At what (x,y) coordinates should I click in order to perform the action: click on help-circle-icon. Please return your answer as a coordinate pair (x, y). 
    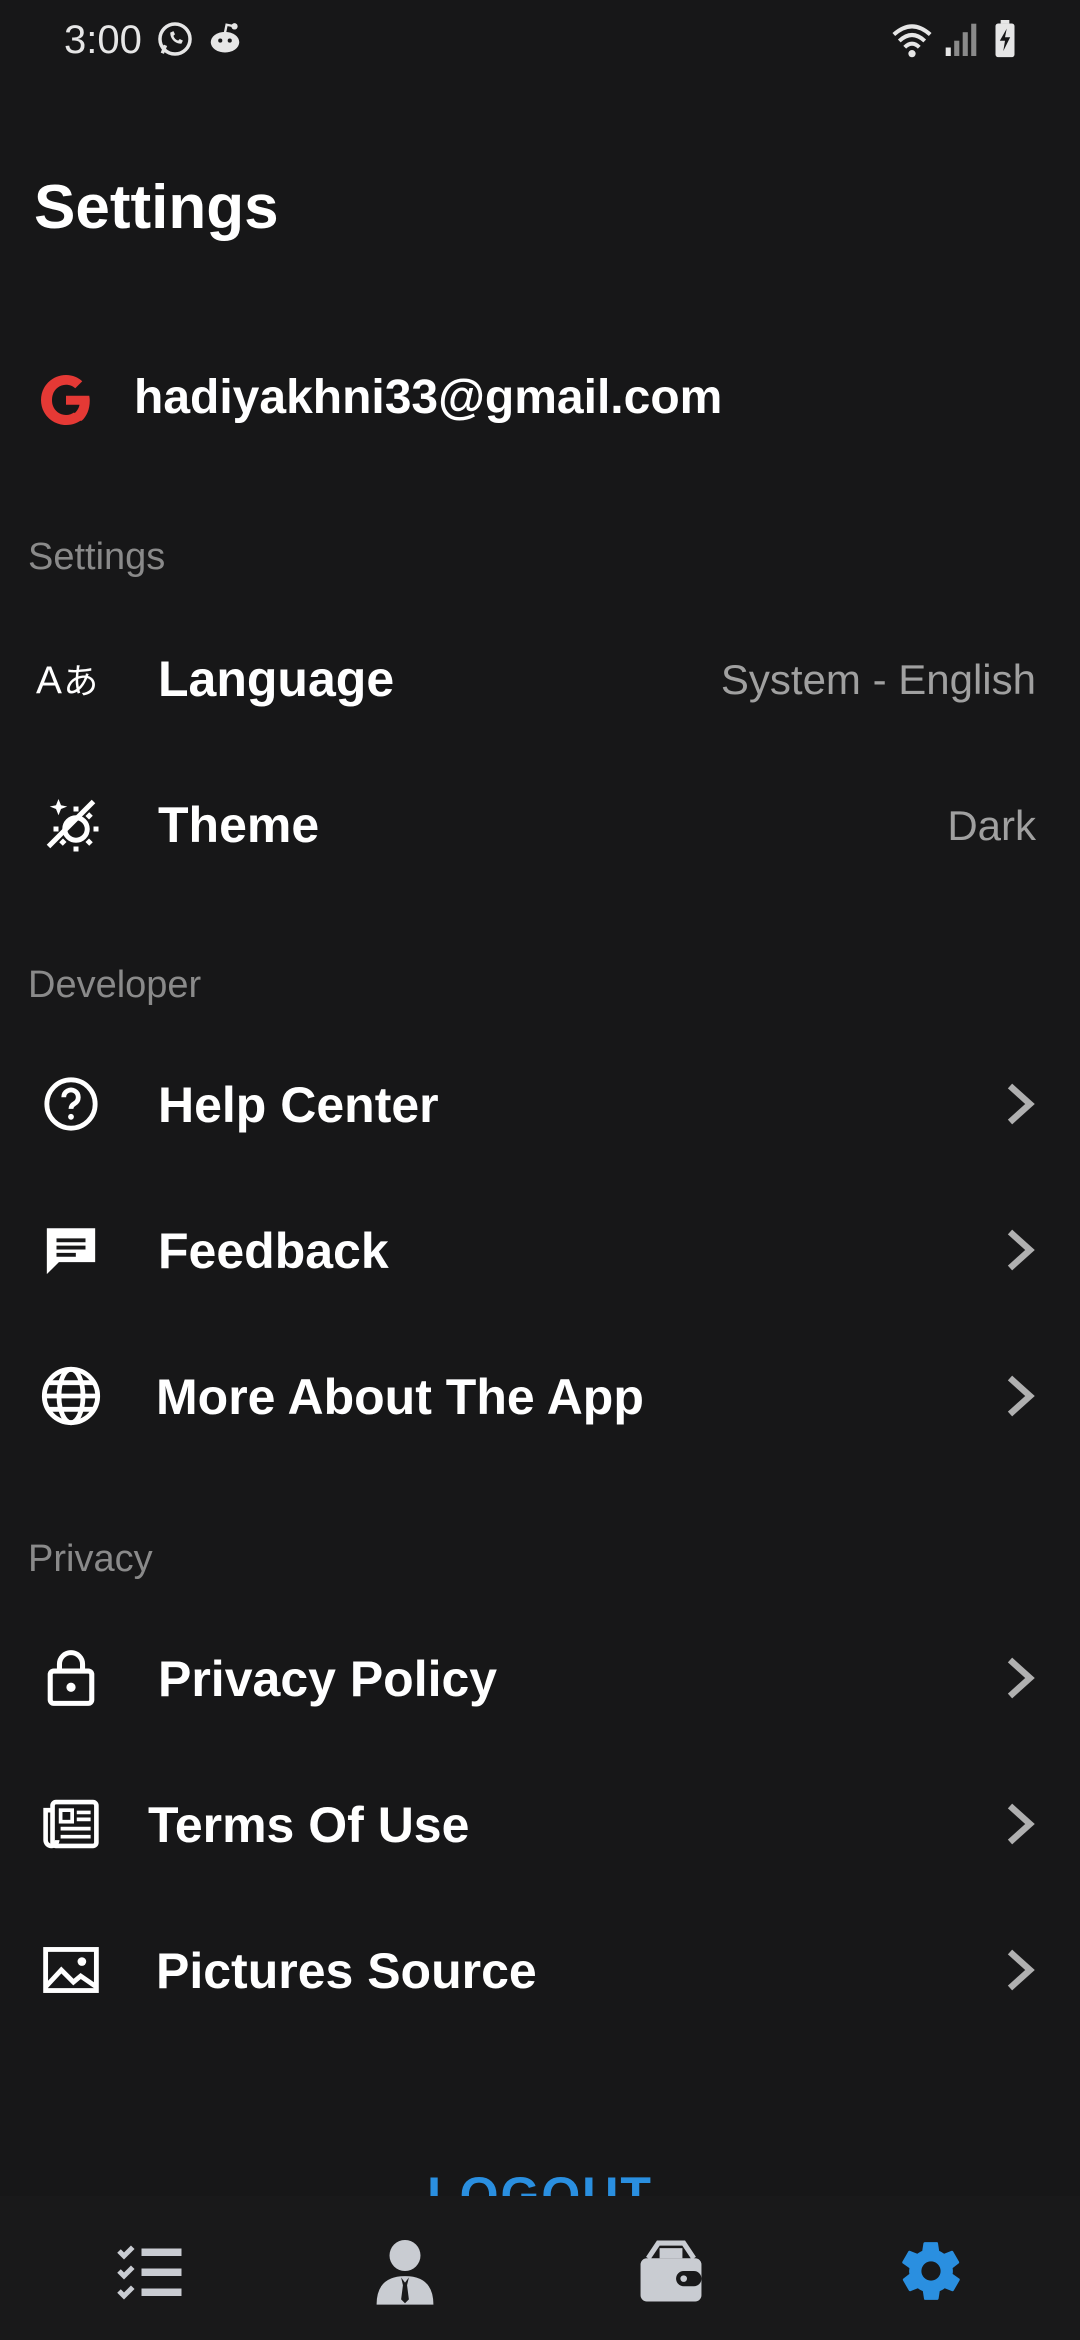
    Looking at the image, I should click on (71, 1104).